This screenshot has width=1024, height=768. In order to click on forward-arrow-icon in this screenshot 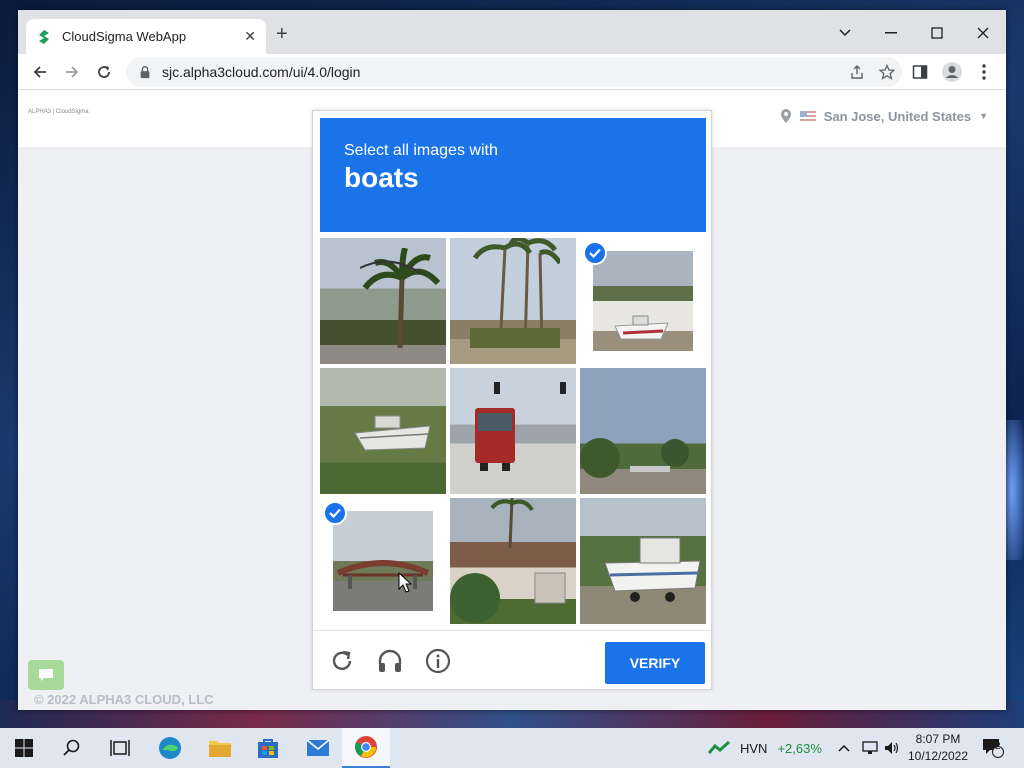, I will do `click(72, 72)`.